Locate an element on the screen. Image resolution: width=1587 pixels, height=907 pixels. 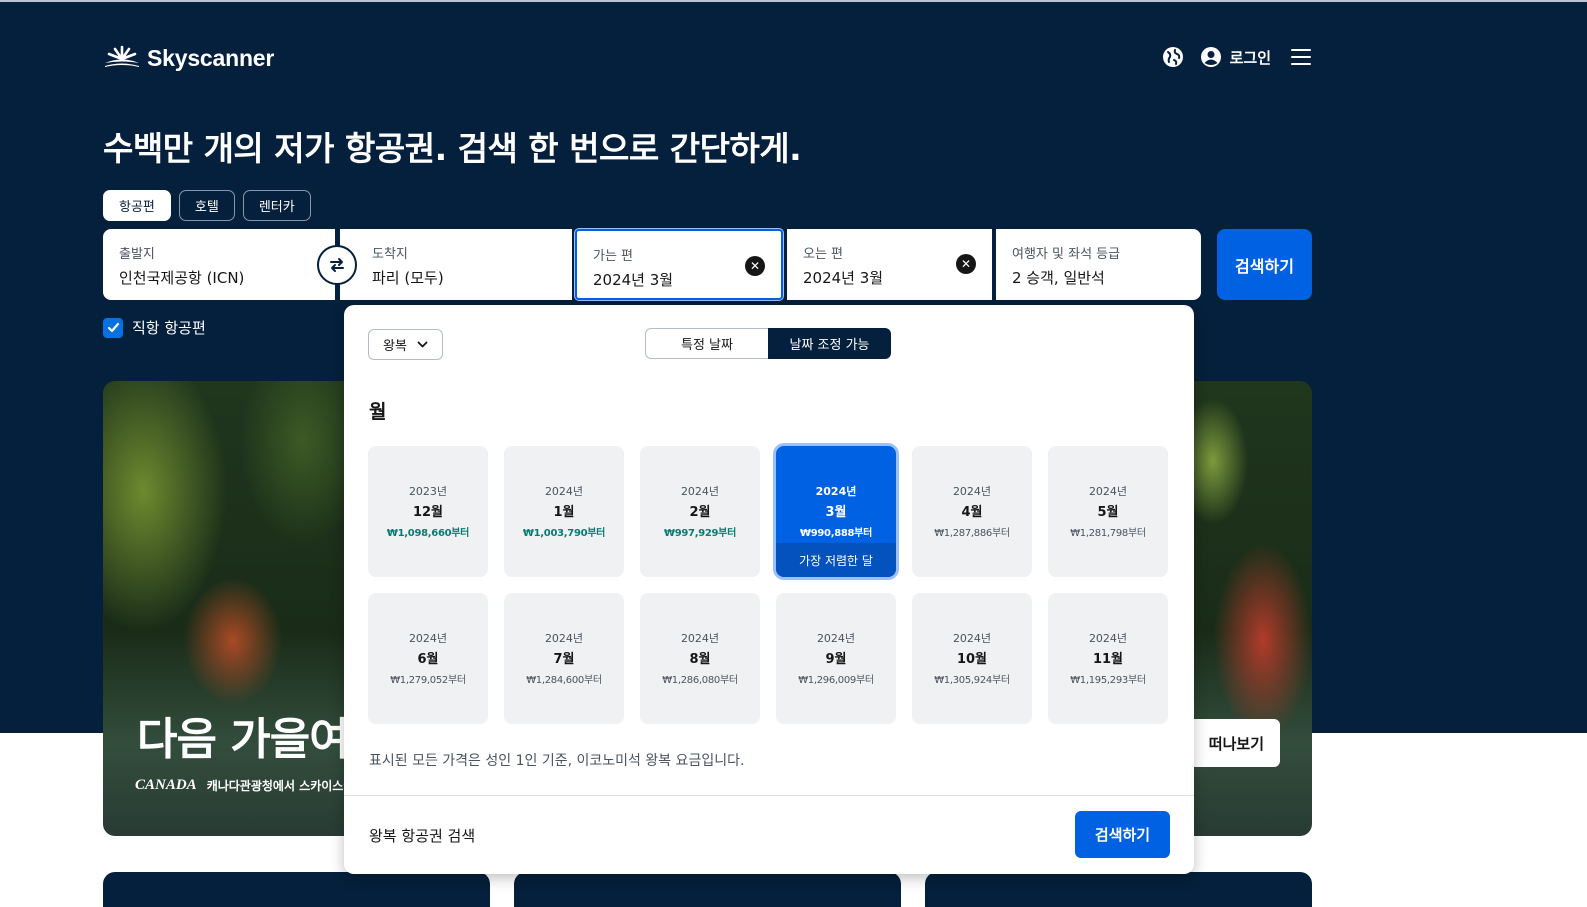
hamburger-menu-icon is located at coordinates (1301, 57).